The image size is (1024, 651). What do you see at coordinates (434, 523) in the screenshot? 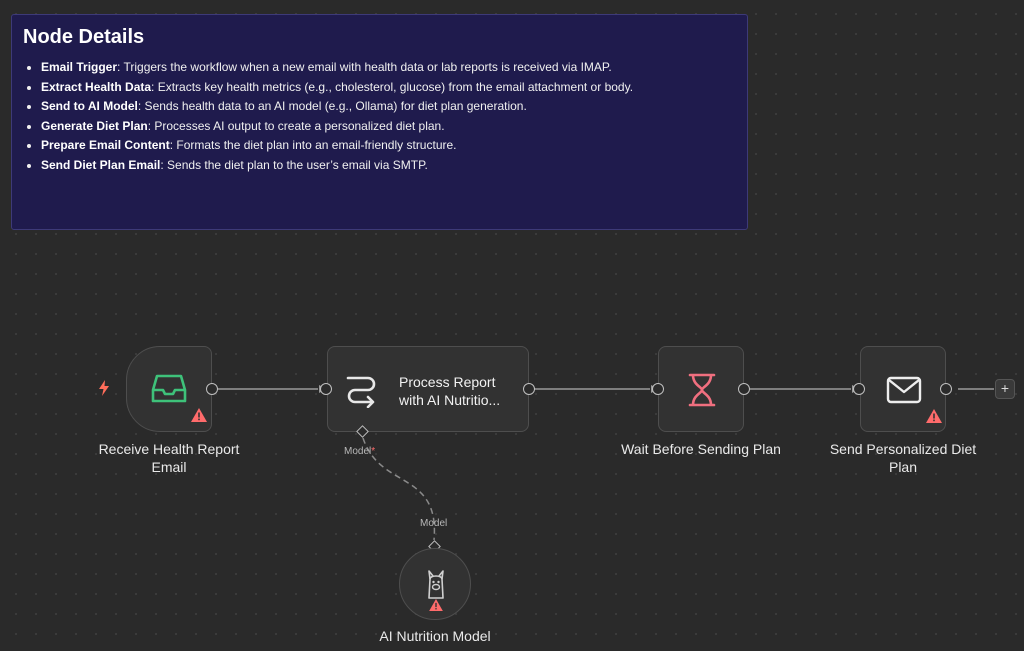
I see `model-output-label: Model` at bounding box center [434, 523].